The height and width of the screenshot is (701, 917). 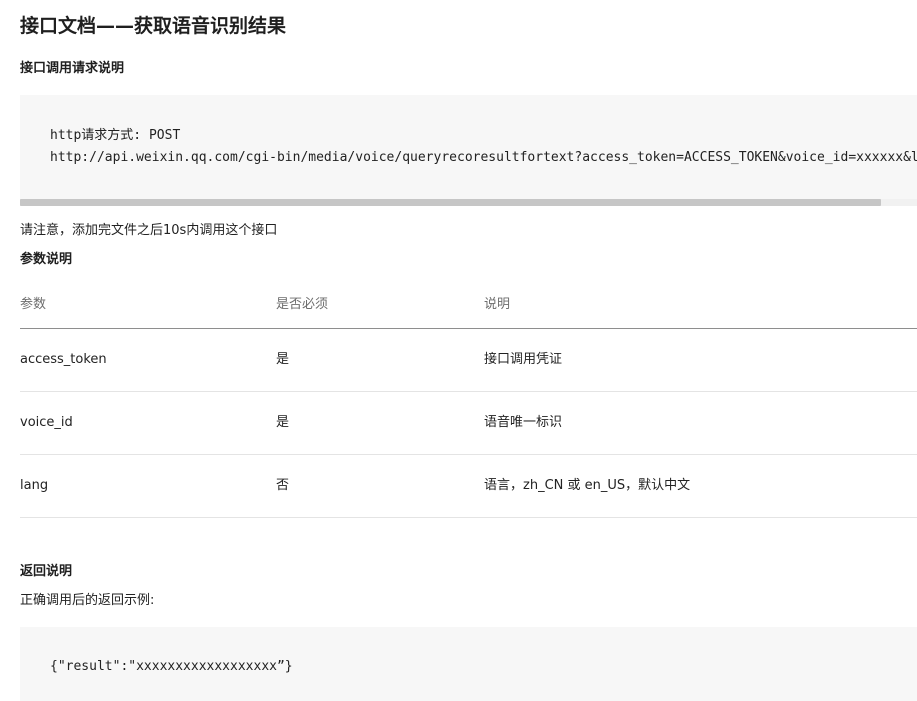 I want to click on header-param: 参数, so click(x=33, y=304).